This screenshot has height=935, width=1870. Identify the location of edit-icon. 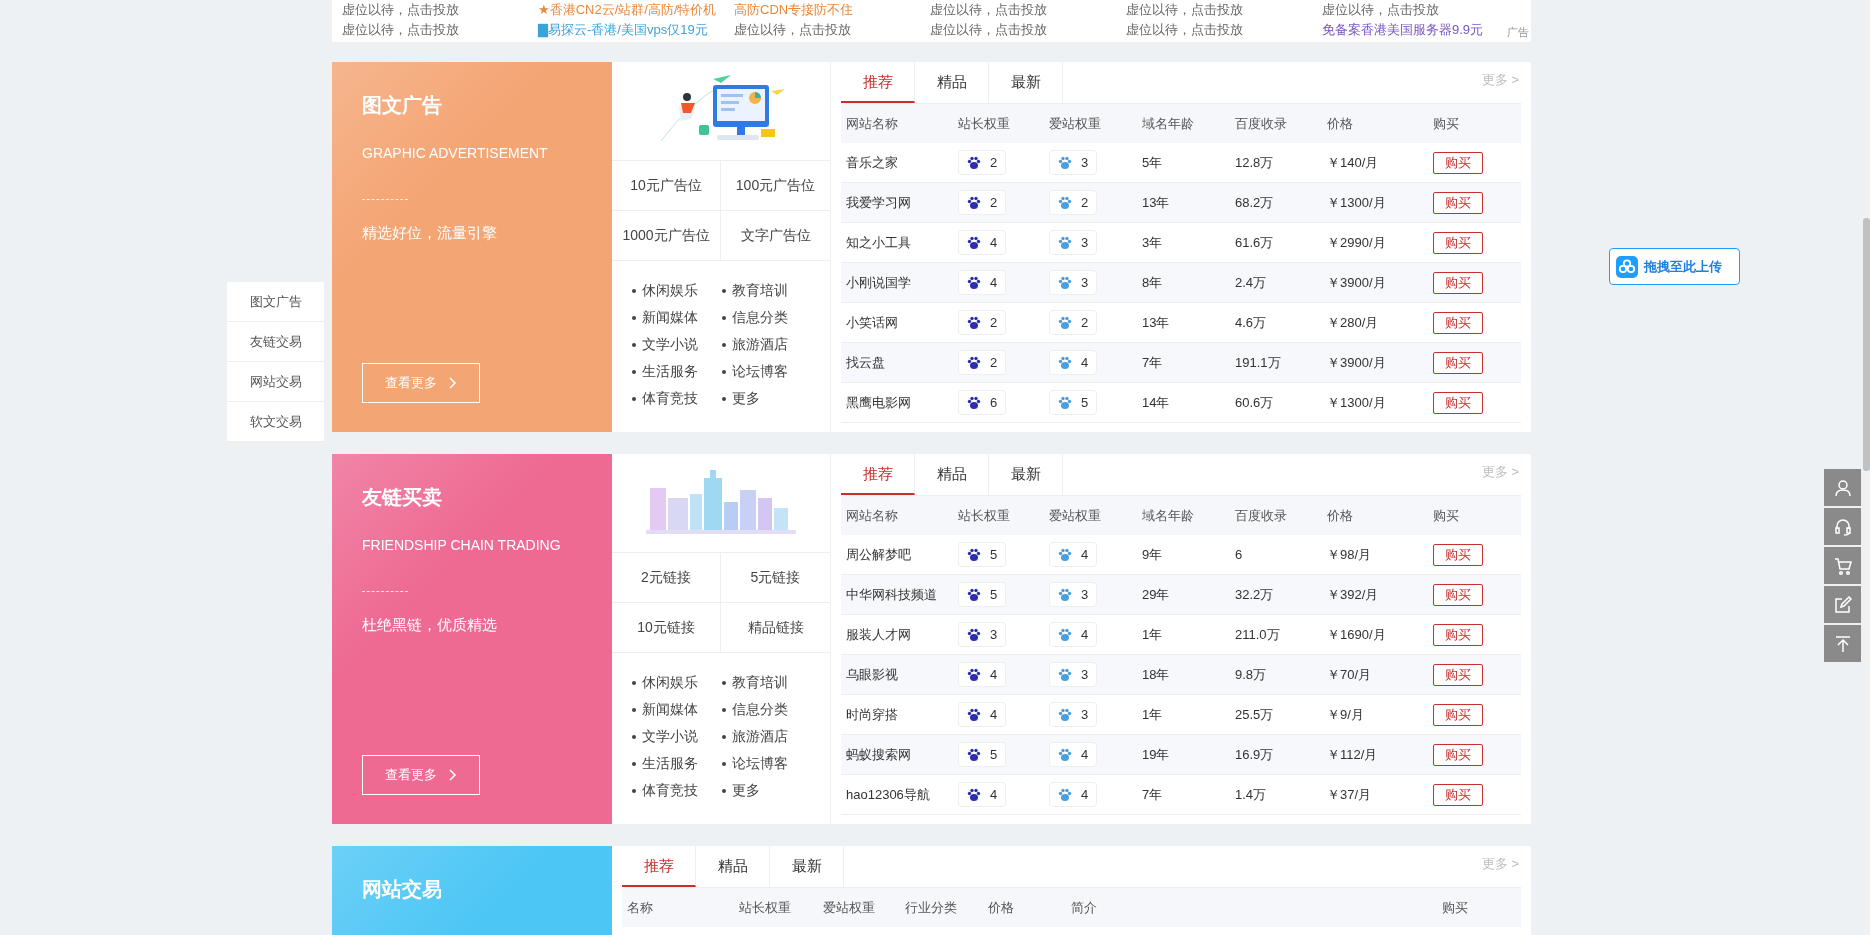
(1842, 604).